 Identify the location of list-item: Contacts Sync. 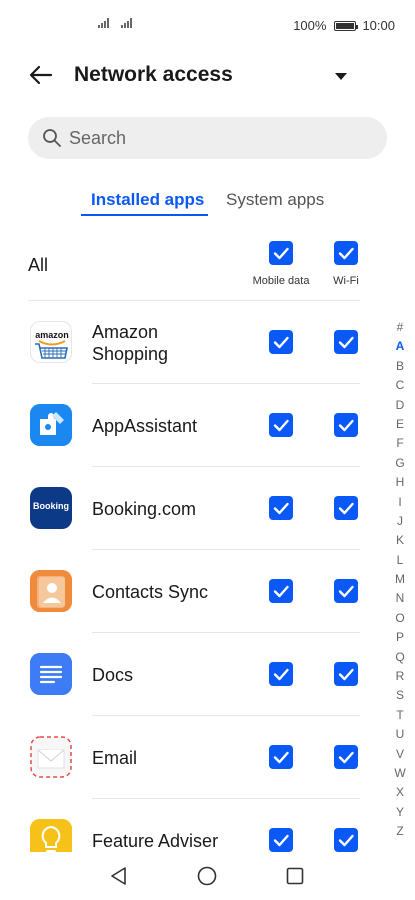
(192, 591).